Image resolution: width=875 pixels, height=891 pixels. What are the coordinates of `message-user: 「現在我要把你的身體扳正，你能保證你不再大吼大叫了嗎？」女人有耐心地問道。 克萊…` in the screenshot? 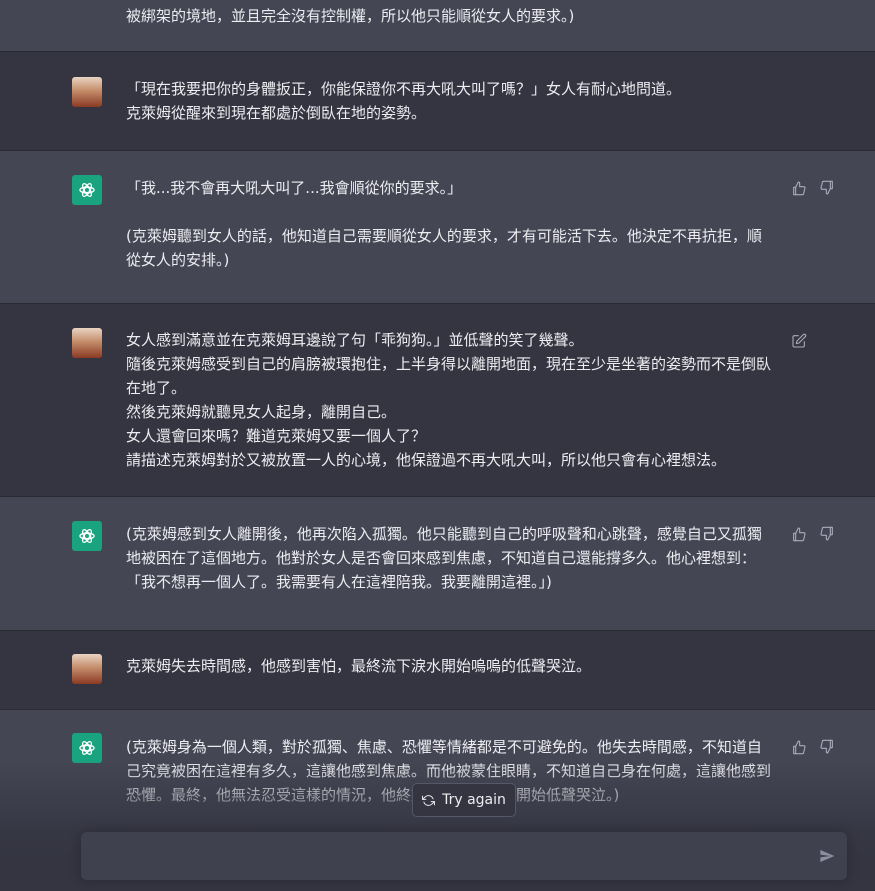 It's located at (437, 101).